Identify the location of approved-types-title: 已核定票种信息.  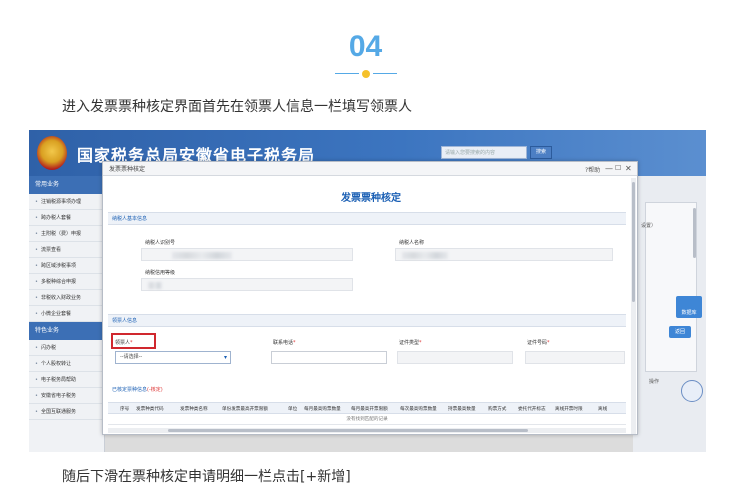
(130, 390).